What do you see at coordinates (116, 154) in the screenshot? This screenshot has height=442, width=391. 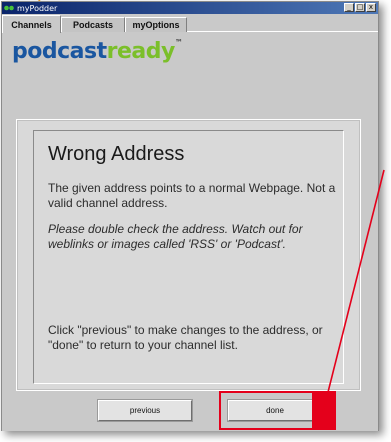 I see `message-title: Wrong Address` at bounding box center [116, 154].